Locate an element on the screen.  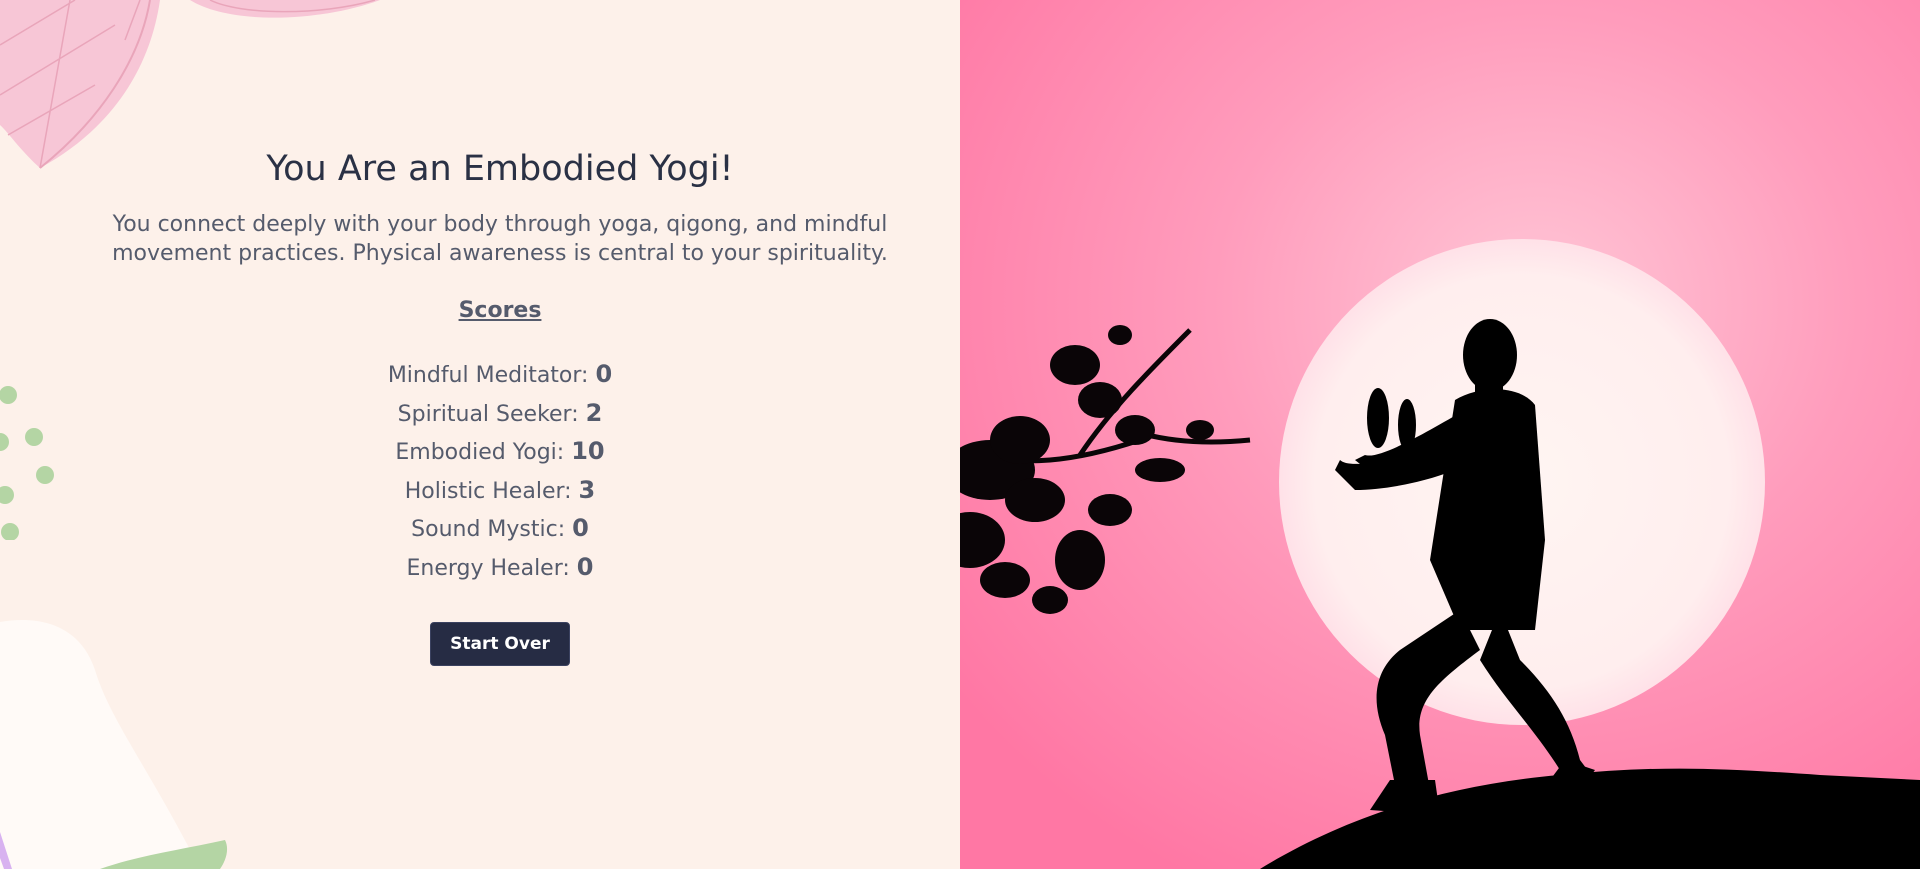
score-row-sound-mystic: Sound Mystic: 0 is located at coordinates (480, 529).